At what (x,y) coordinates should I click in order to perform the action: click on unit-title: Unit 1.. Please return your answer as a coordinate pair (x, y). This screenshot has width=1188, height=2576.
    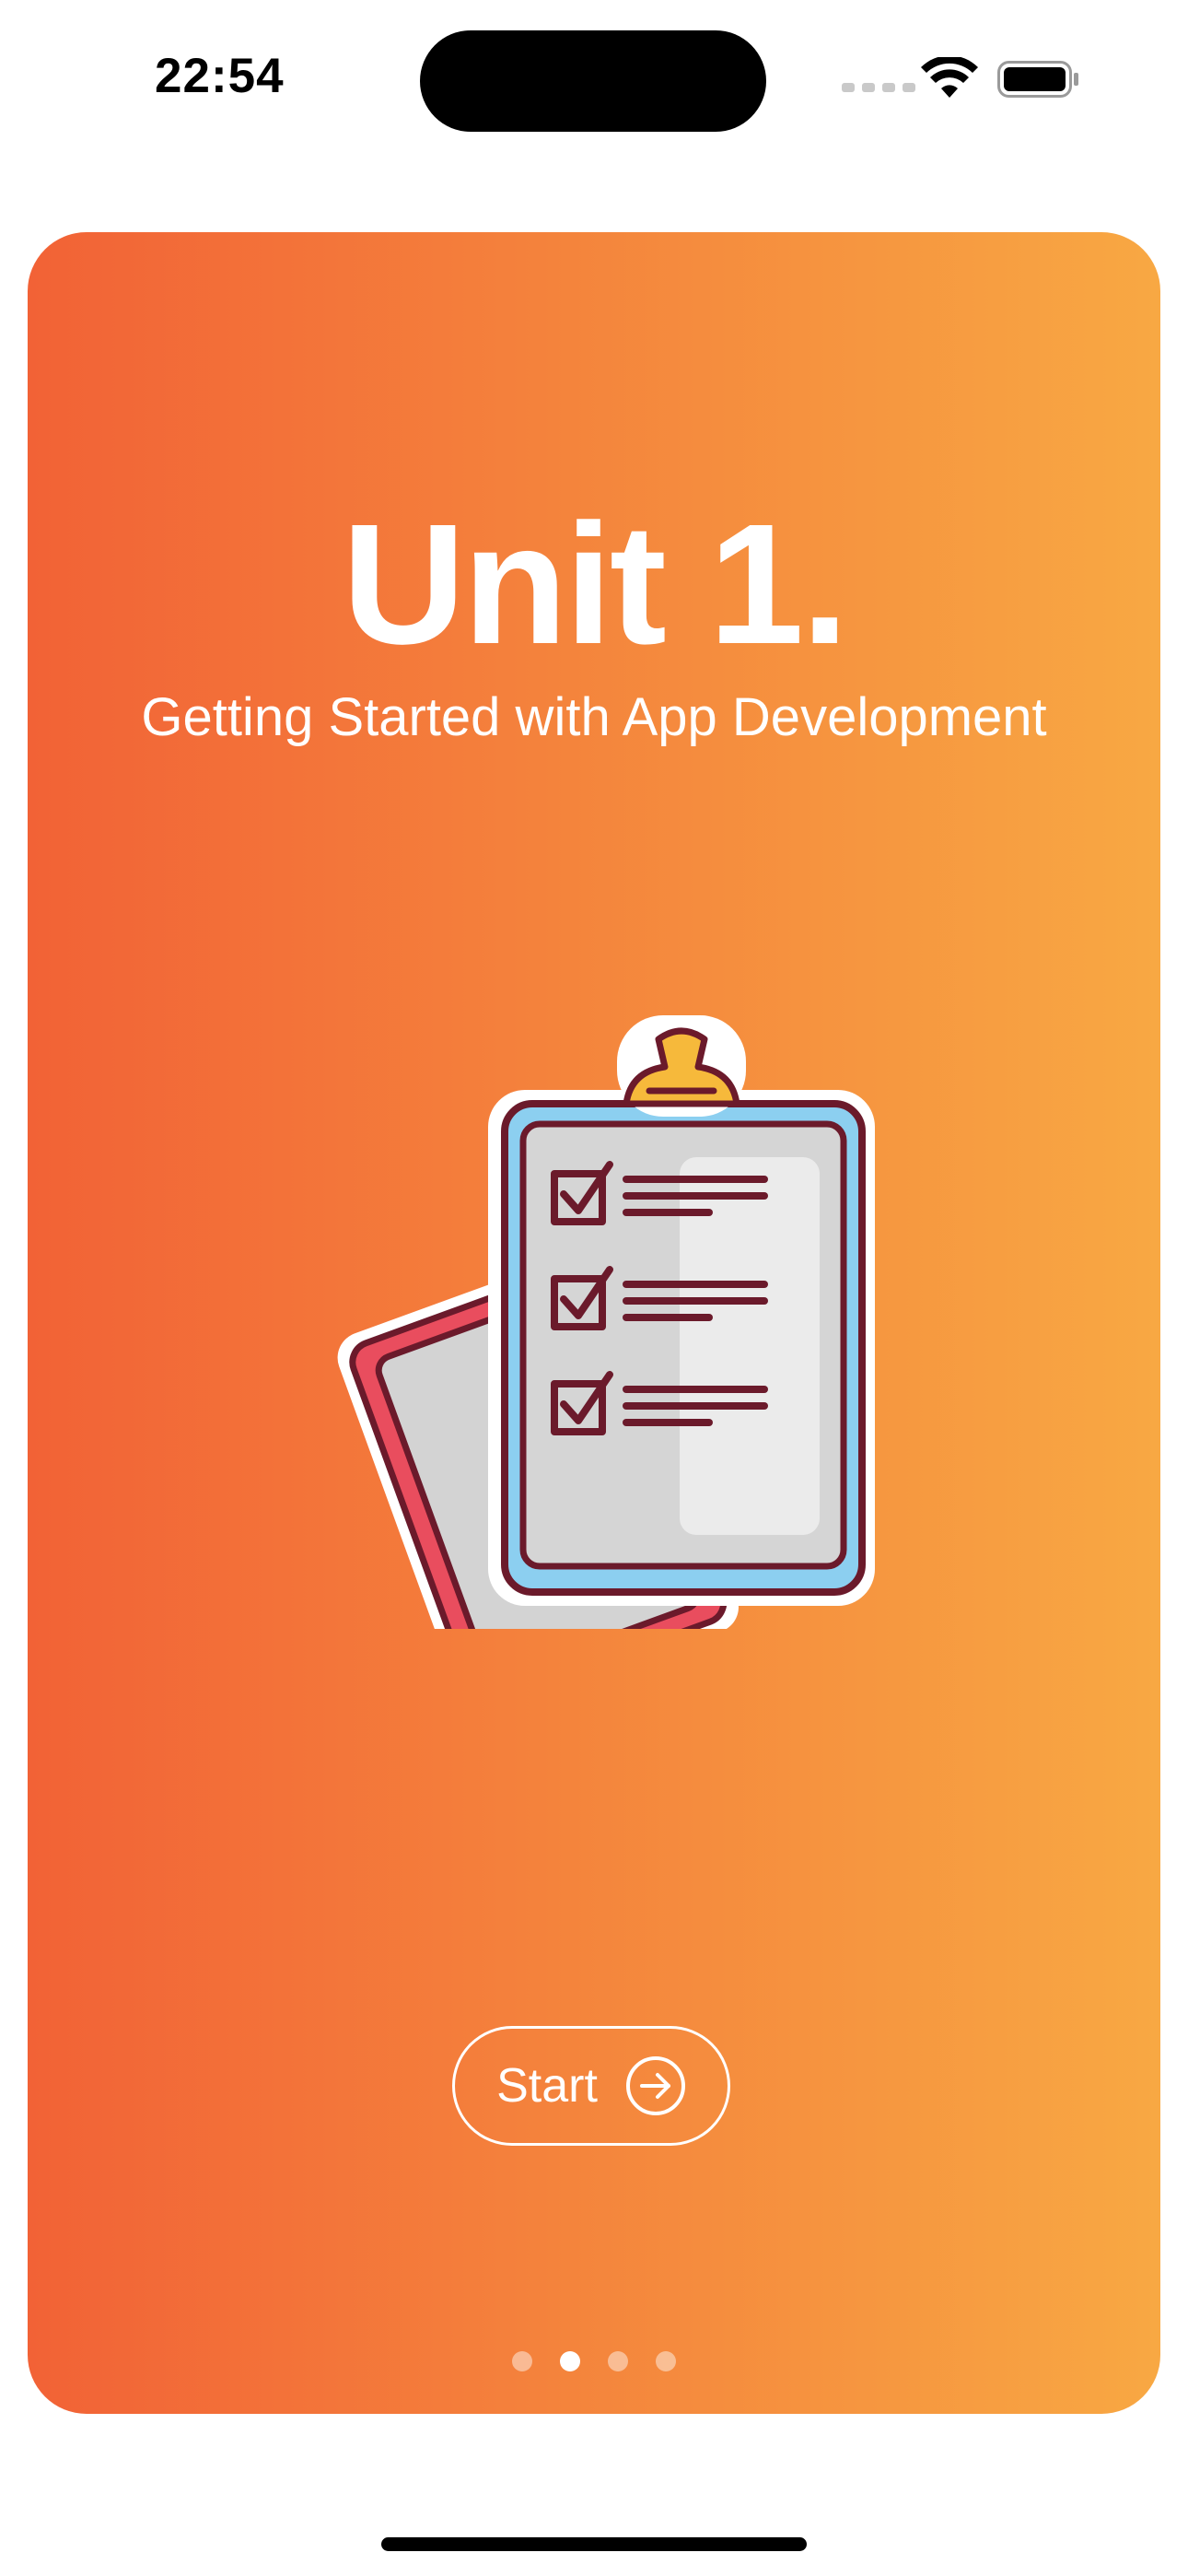
    Looking at the image, I should click on (595, 584).